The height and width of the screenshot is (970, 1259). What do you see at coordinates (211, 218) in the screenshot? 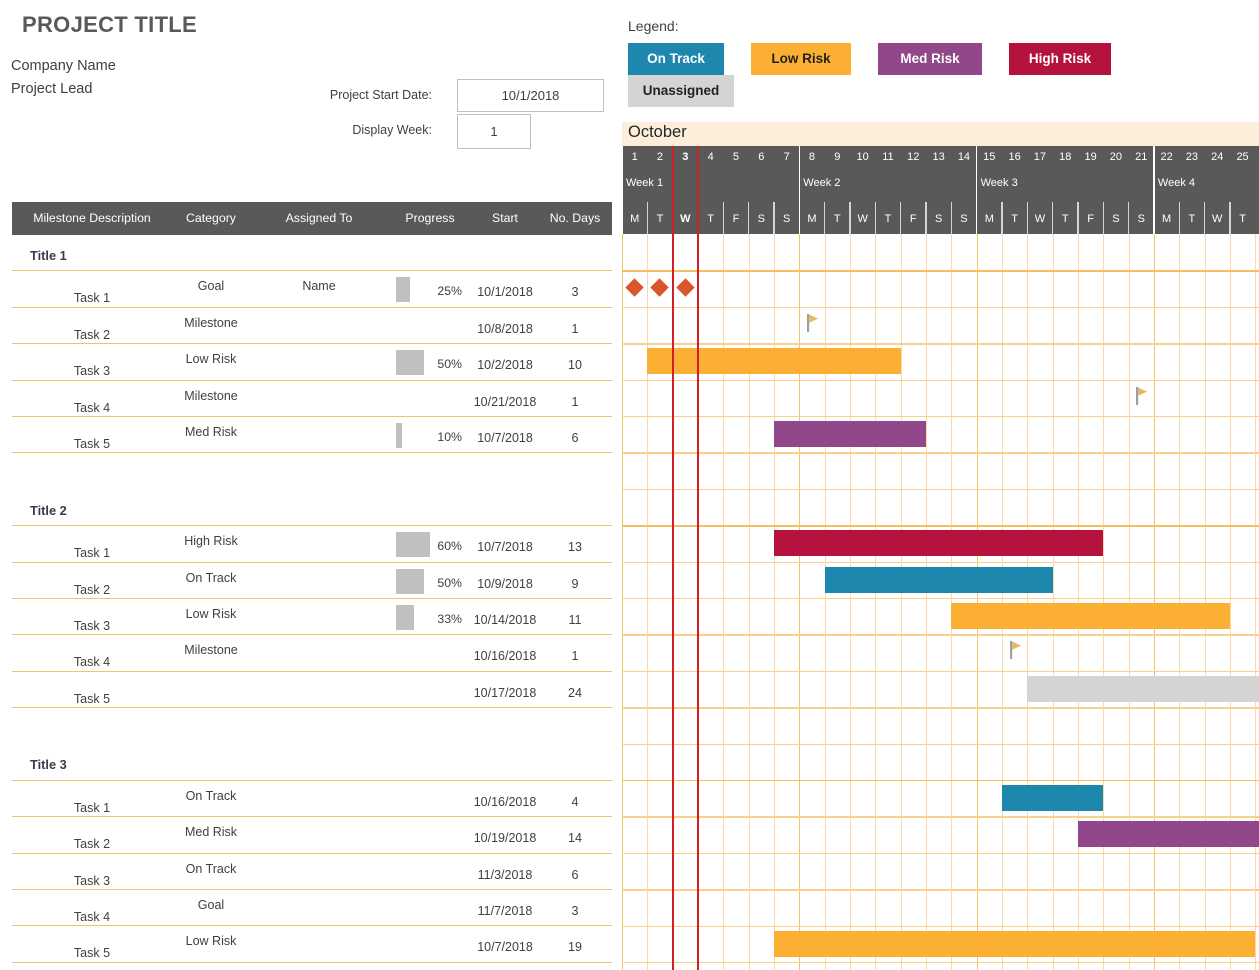
I see `column-header-category: Category` at bounding box center [211, 218].